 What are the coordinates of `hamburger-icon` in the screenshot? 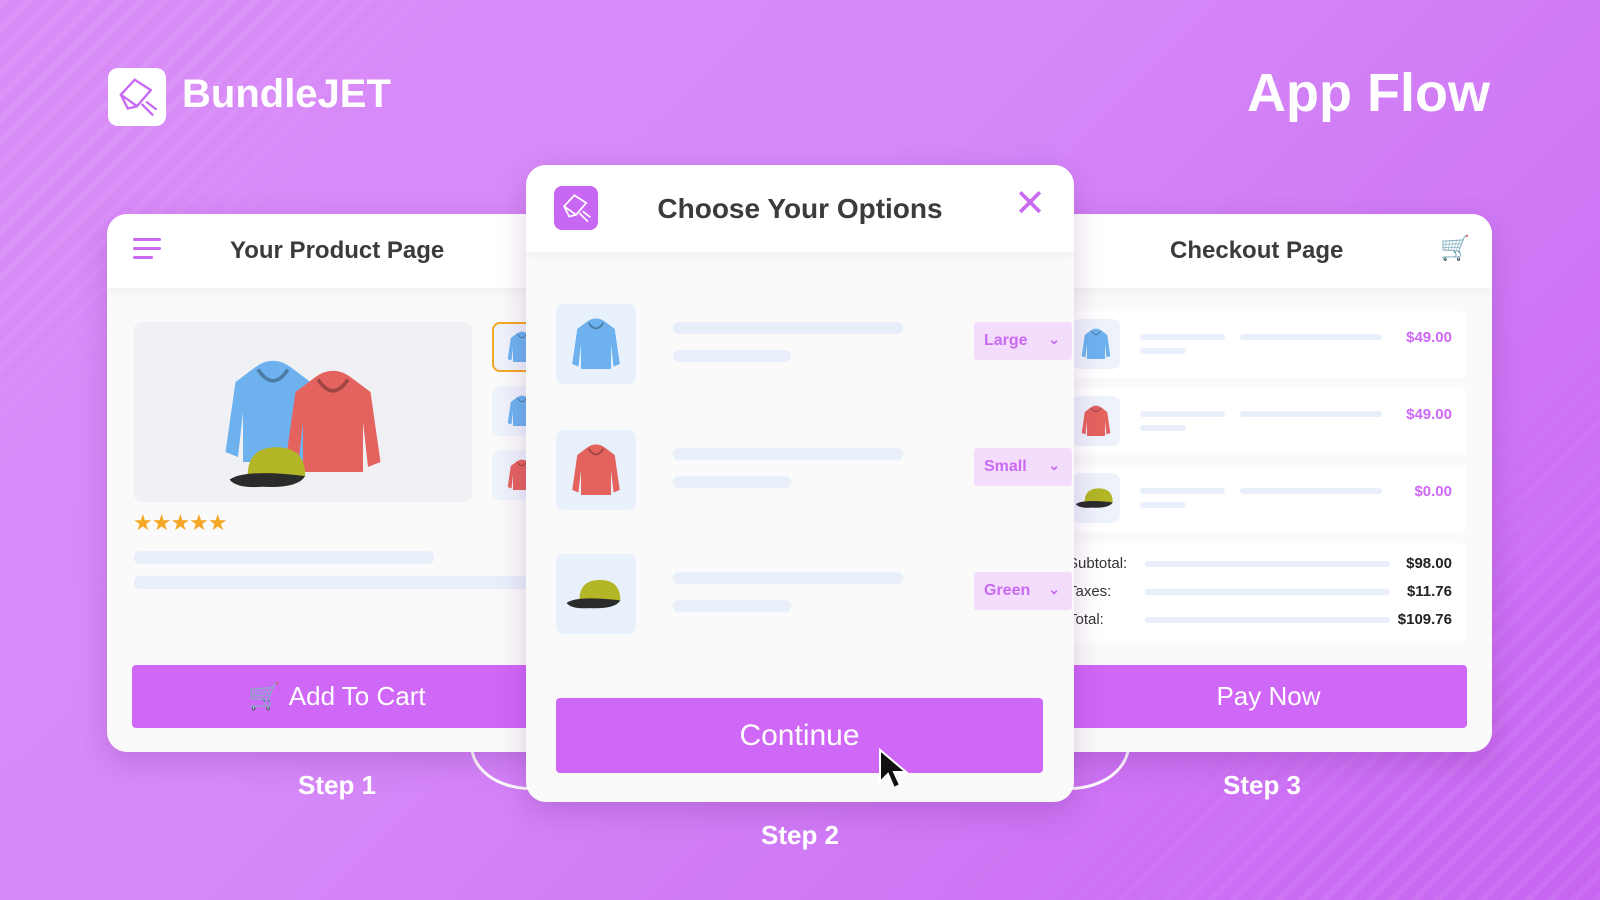 It's located at (147, 248).